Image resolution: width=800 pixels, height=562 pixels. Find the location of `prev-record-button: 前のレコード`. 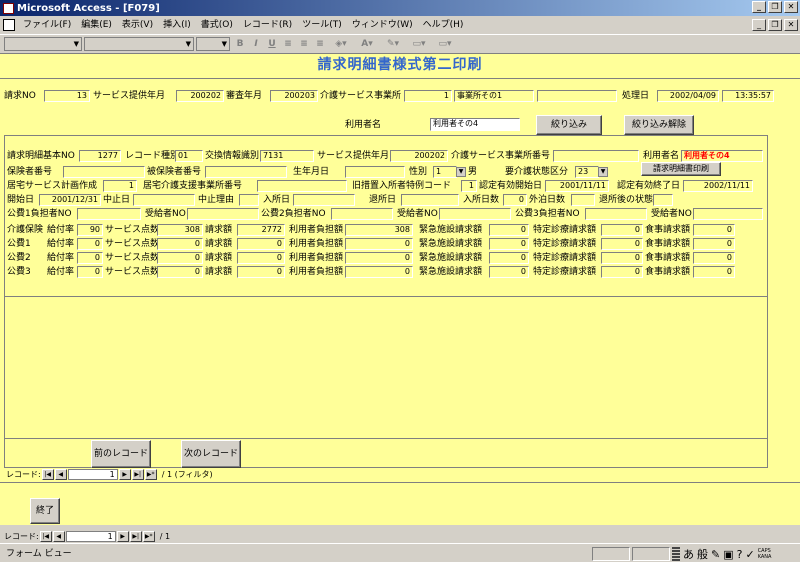

prev-record-button: 前のレコード is located at coordinates (121, 454).